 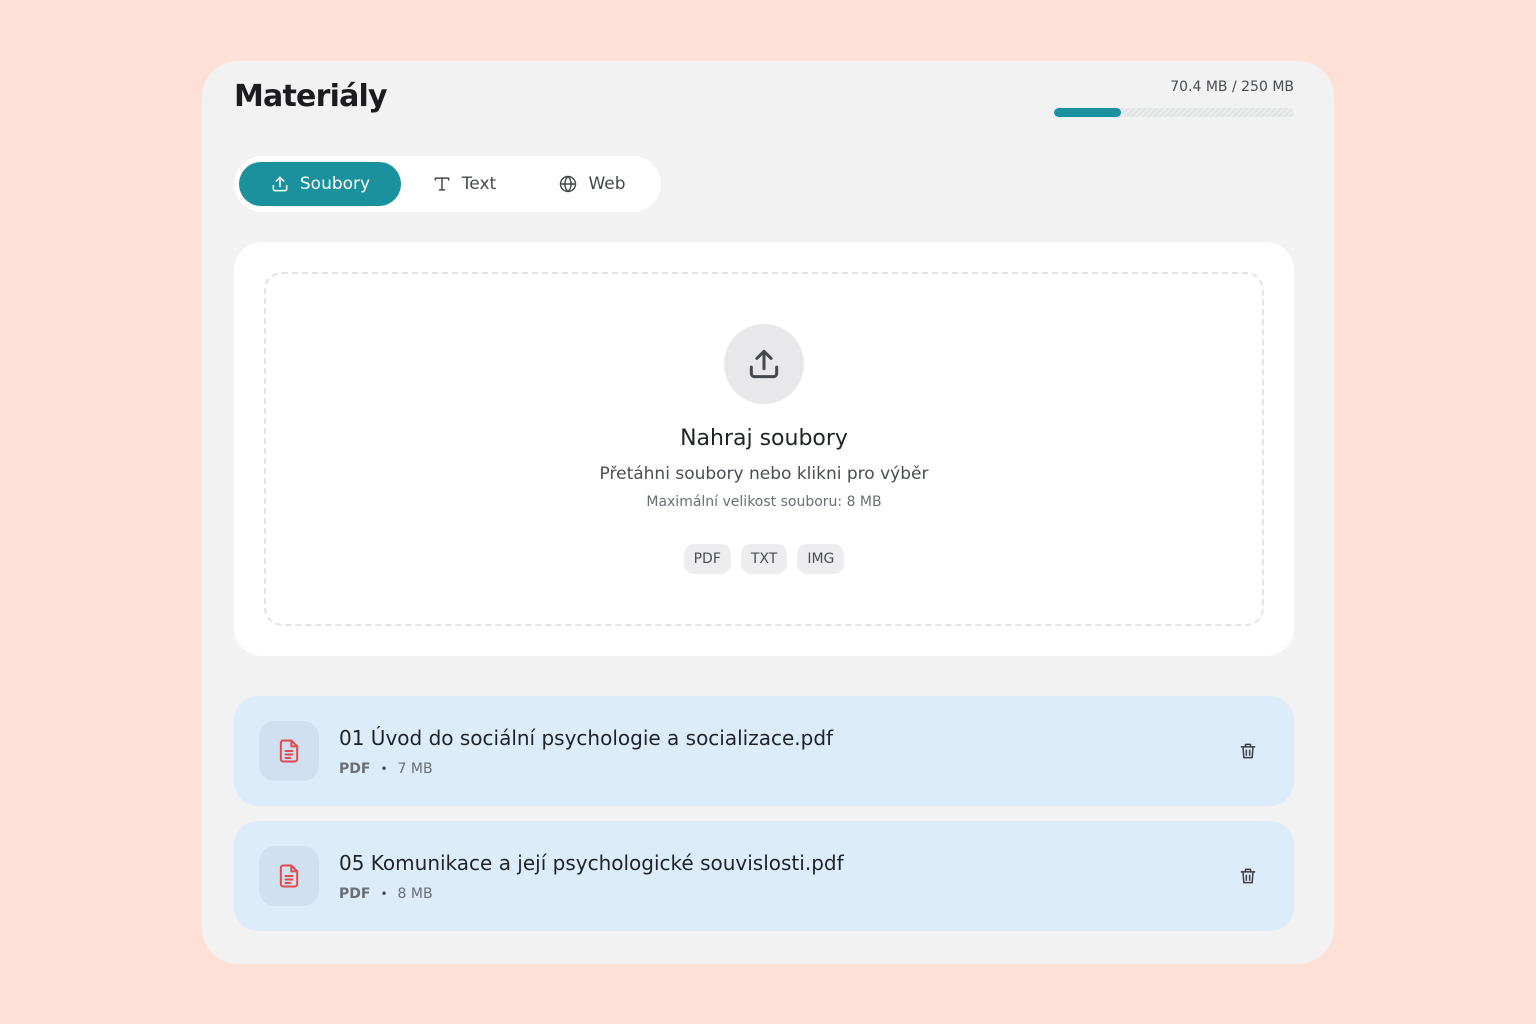 What do you see at coordinates (821, 559) in the screenshot?
I see `format-chip-img: IMG` at bounding box center [821, 559].